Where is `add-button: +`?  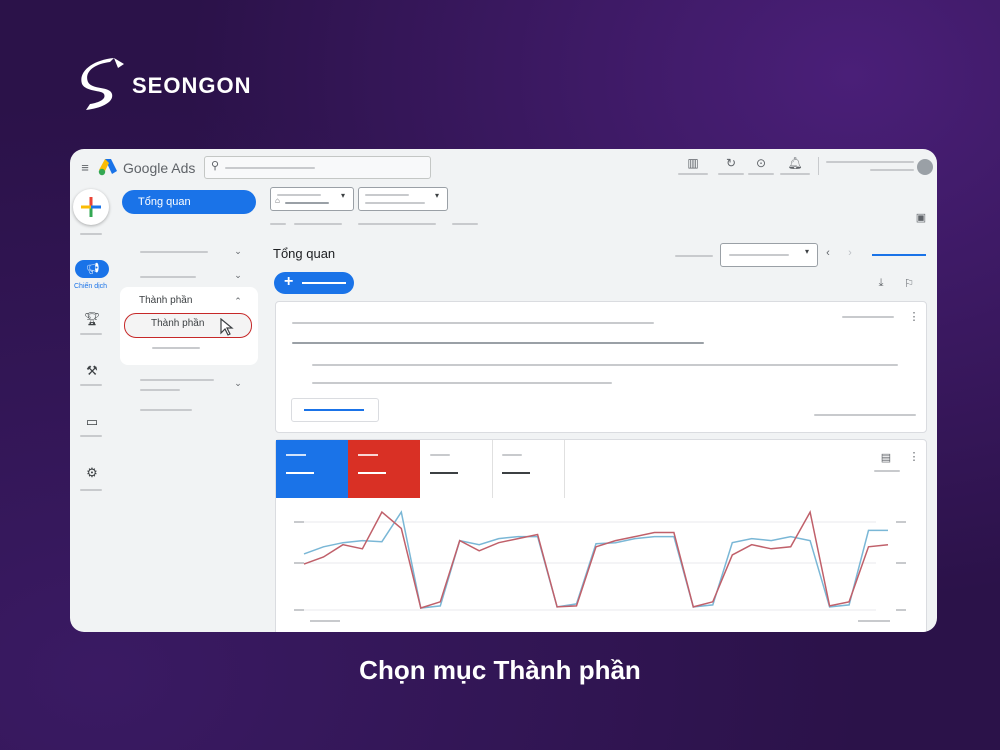
add-button: + is located at coordinates (314, 283).